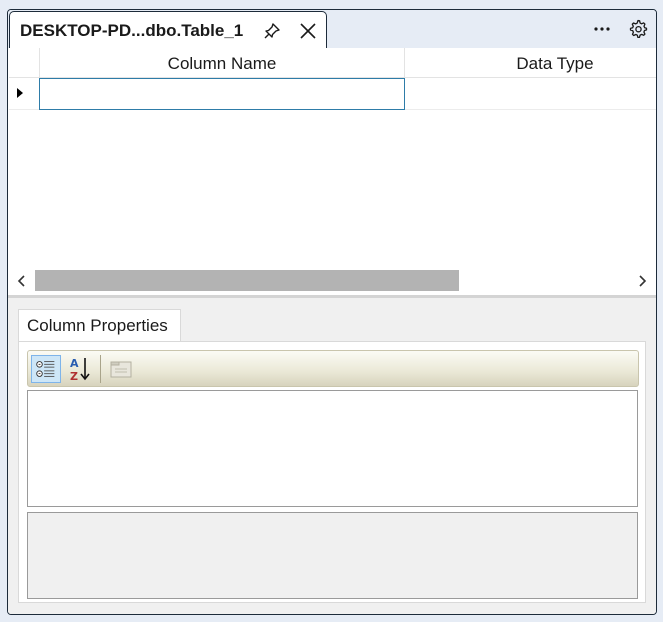 Image resolution: width=663 pixels, height=622 pixels. What do you see at coordinates (132, 30) in the screenshot?
I see `document-tab-title: DESKTOP-PD...dbo.Table_1` at bounding box center [132, 30].